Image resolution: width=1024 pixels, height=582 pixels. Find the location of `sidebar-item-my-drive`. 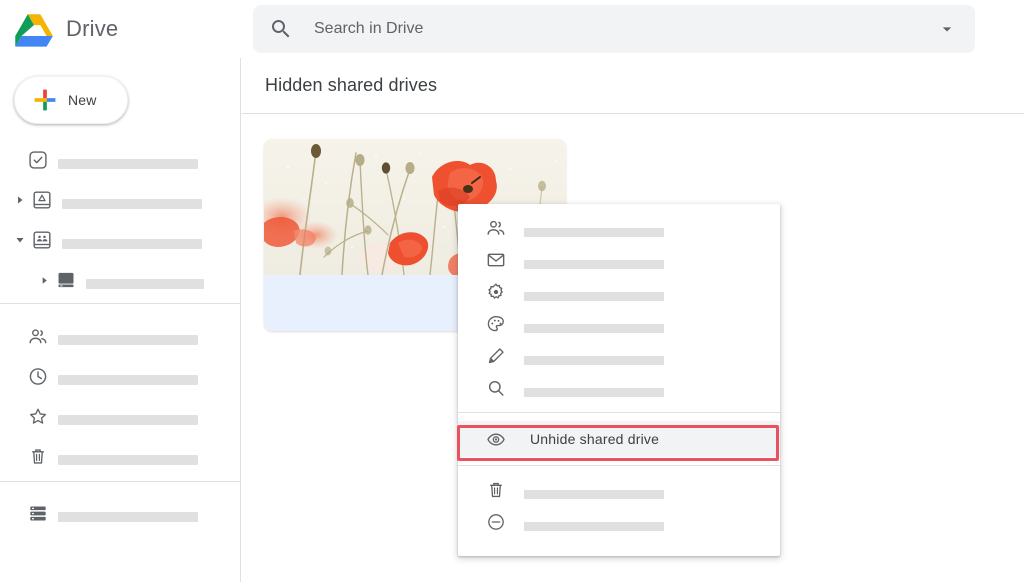

sidebar-item-my-drive is located at coordinates (120, 200).